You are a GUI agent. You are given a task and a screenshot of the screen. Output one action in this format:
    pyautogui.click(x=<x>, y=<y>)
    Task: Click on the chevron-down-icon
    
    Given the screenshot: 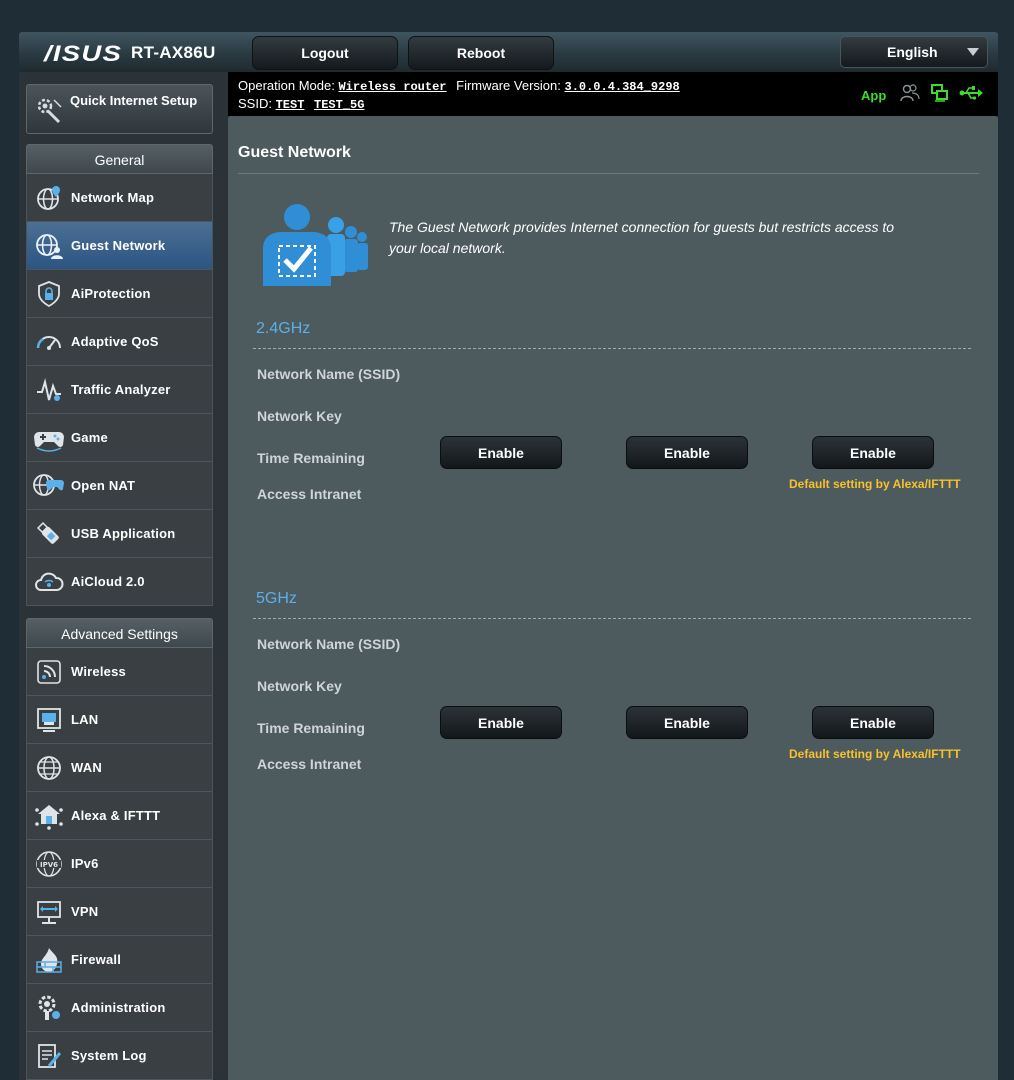 What is the action you would take?
    pyautogui.click(x=973, y=52)
    